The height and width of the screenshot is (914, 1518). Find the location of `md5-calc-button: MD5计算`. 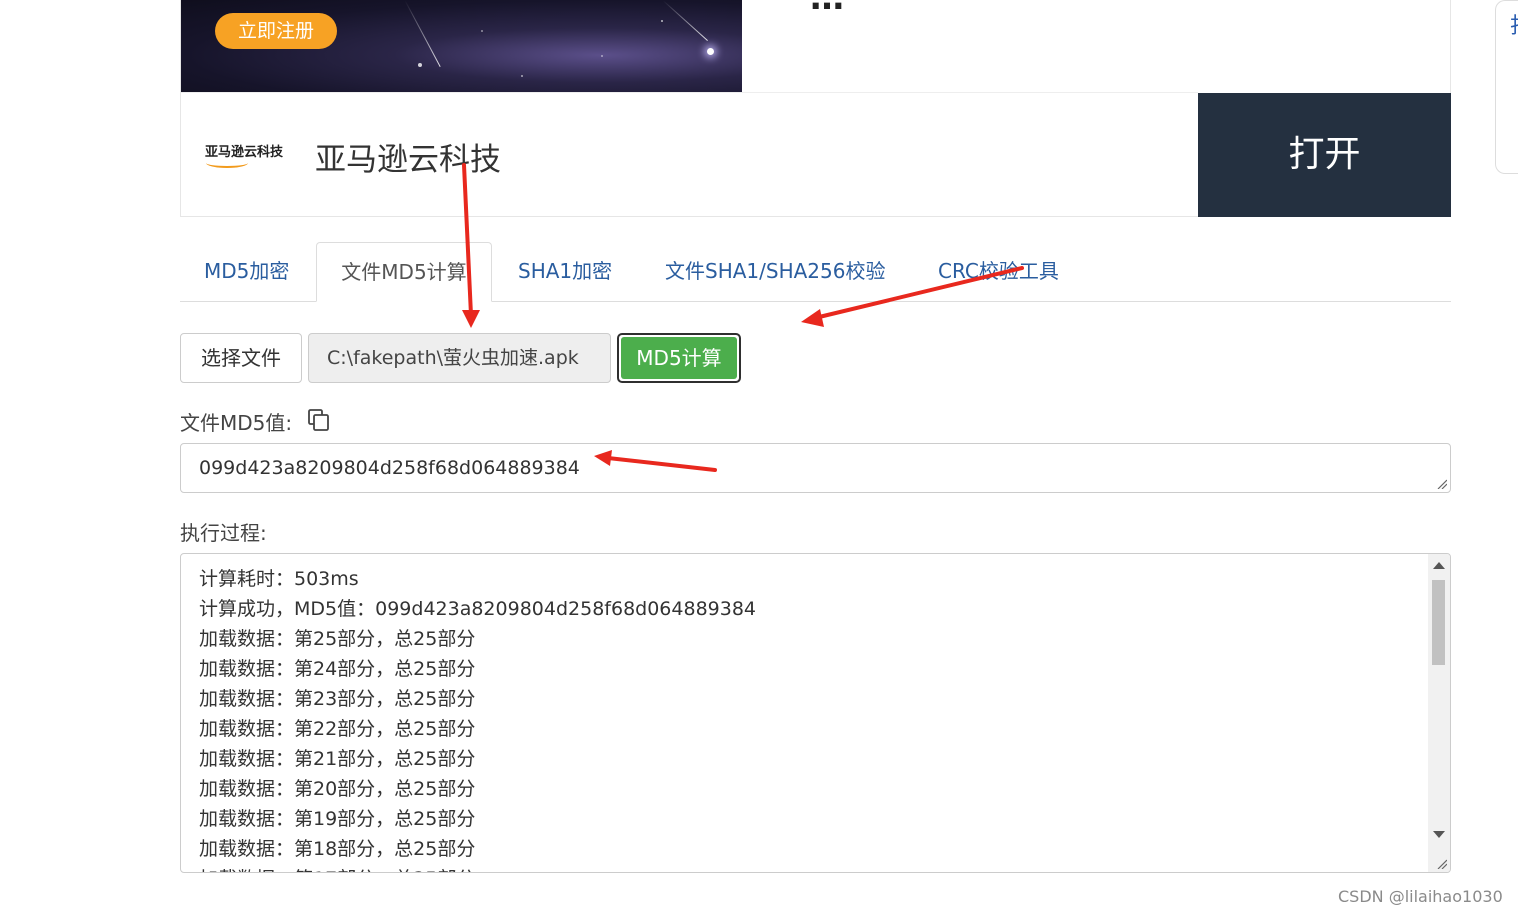

md5-calc-button: MD5计算 is located at coordinates (679, 358).